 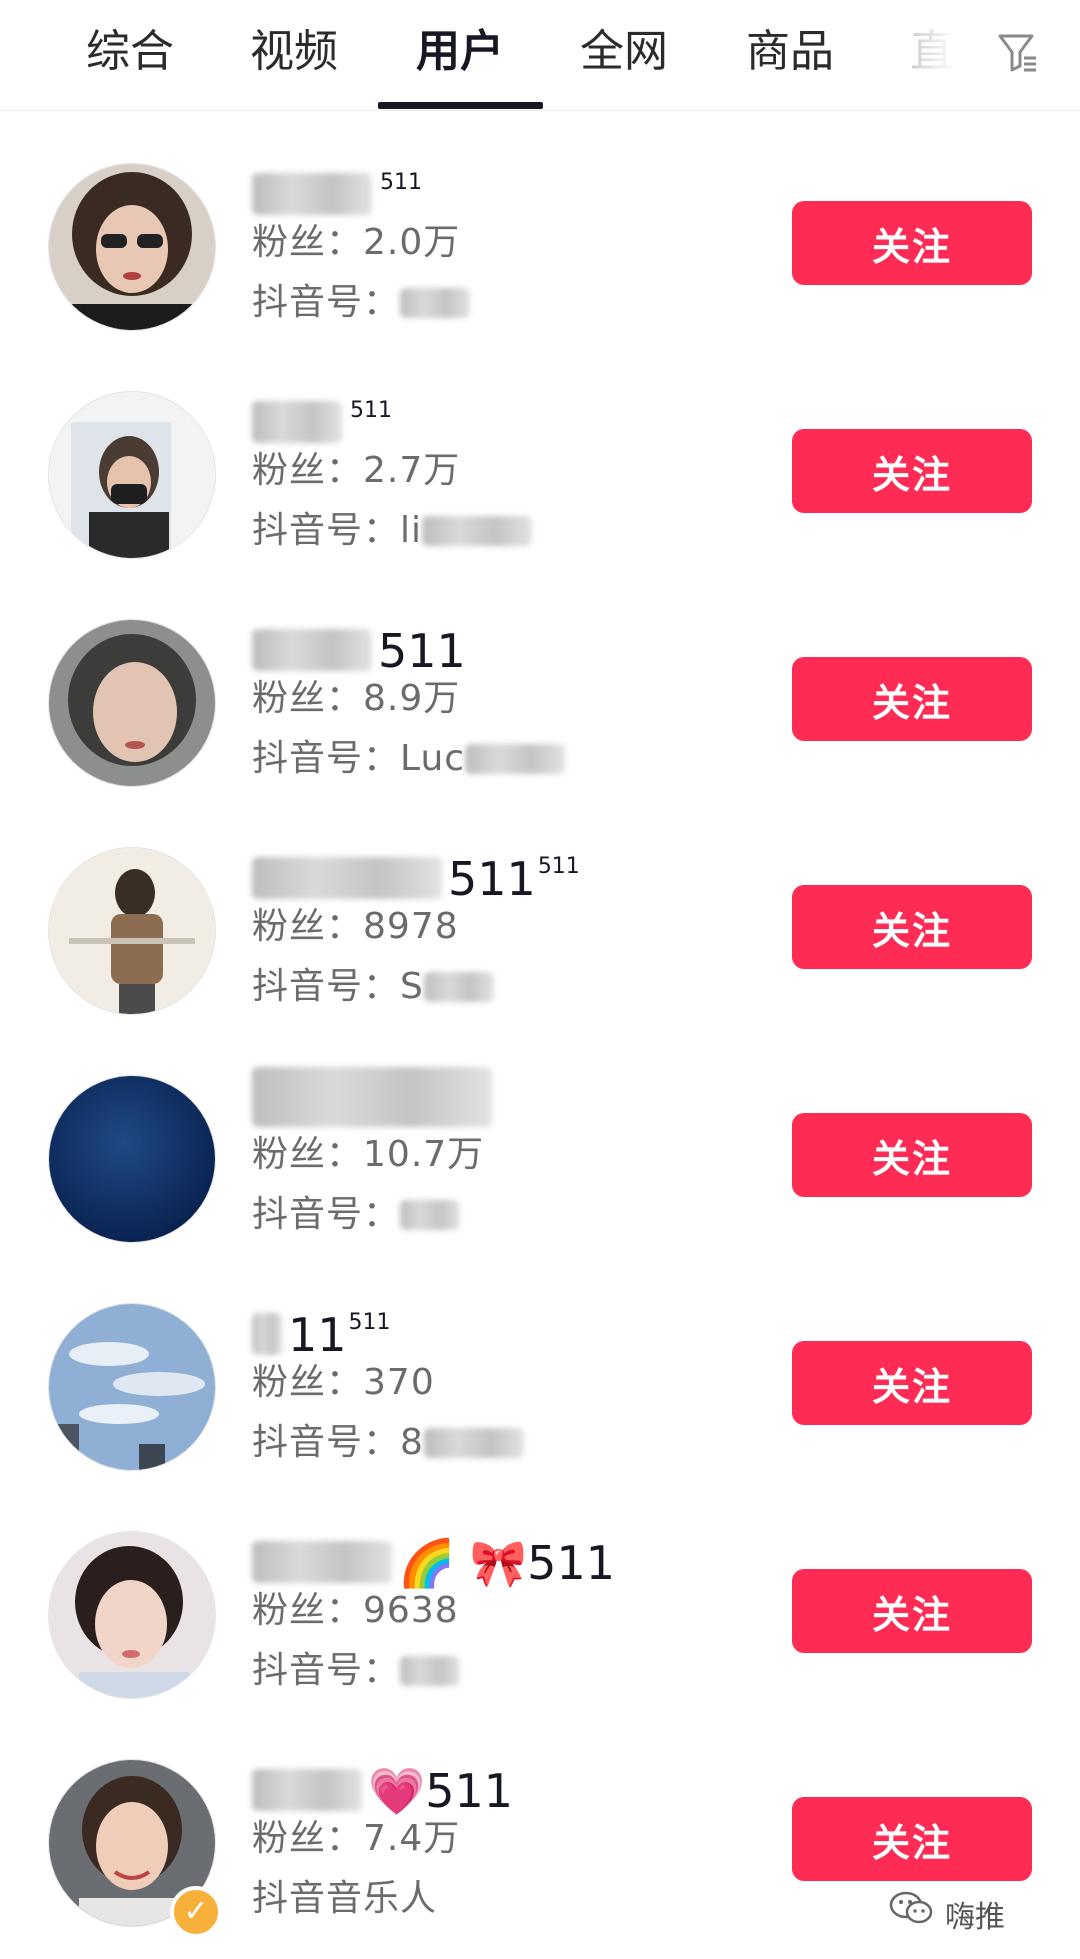 I want to click on fans-count: 粉丝：8978, so click(x=355, y=927).